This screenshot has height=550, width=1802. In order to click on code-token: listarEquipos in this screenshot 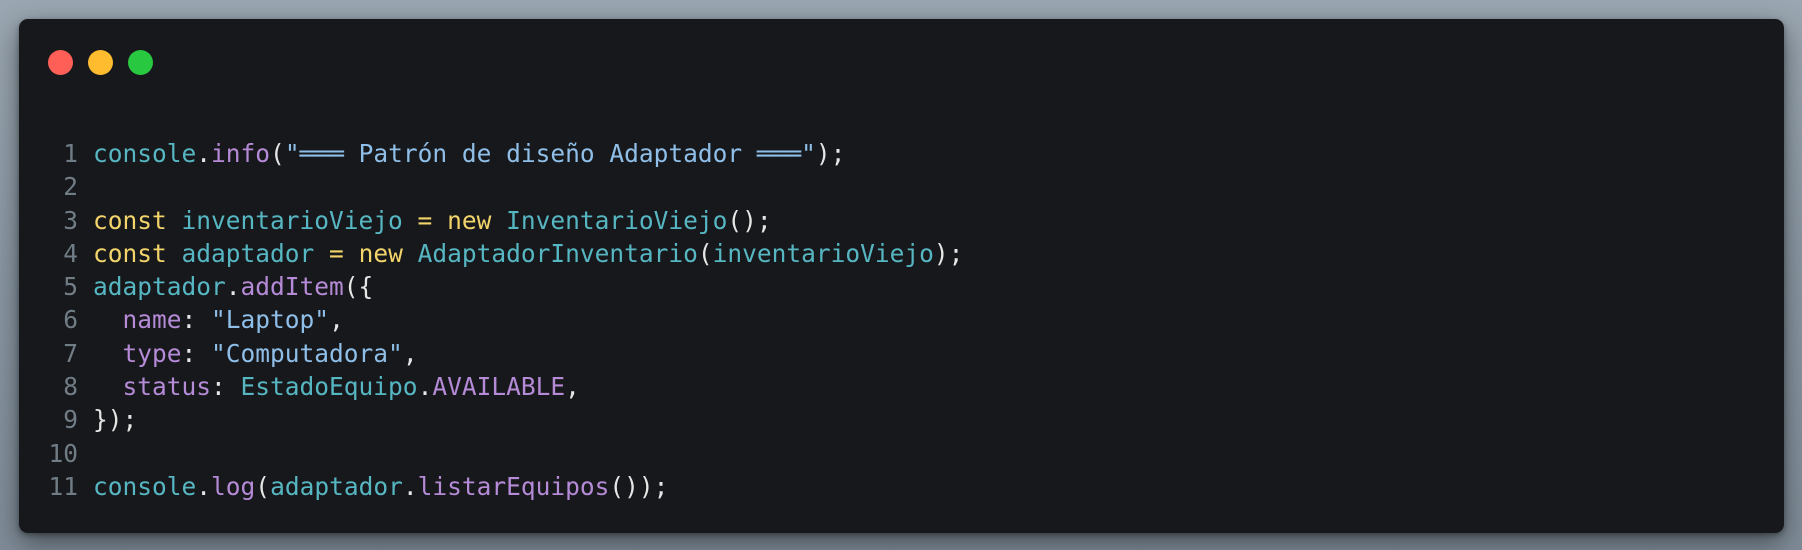, I will do `click(513, 486)`.